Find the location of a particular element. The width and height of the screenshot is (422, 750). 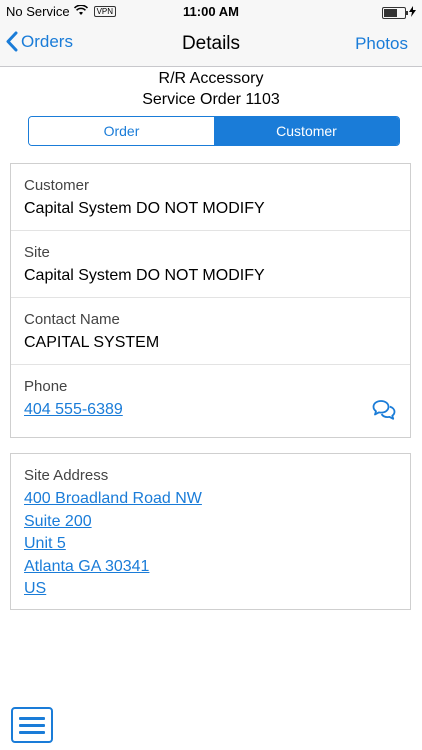

site-address-label: Site Address is located at coordinates (66, 475).